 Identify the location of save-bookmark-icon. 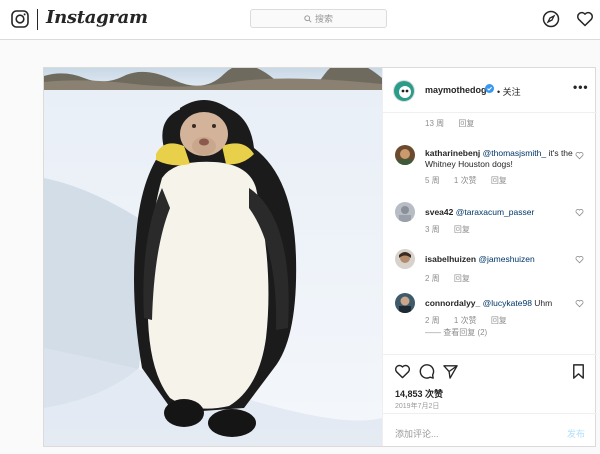
(578, 371).